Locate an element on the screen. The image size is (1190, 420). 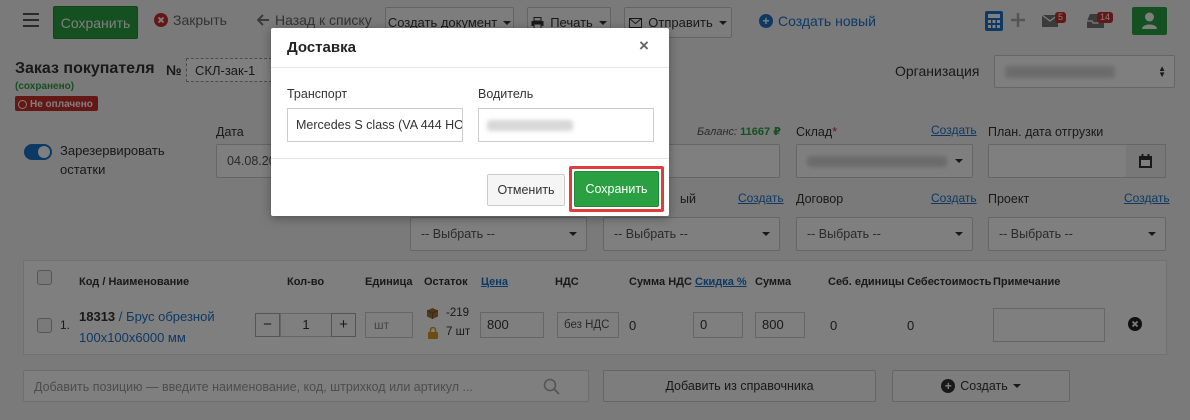
cancel-button: Отменить is located at coordinates (526, 190).